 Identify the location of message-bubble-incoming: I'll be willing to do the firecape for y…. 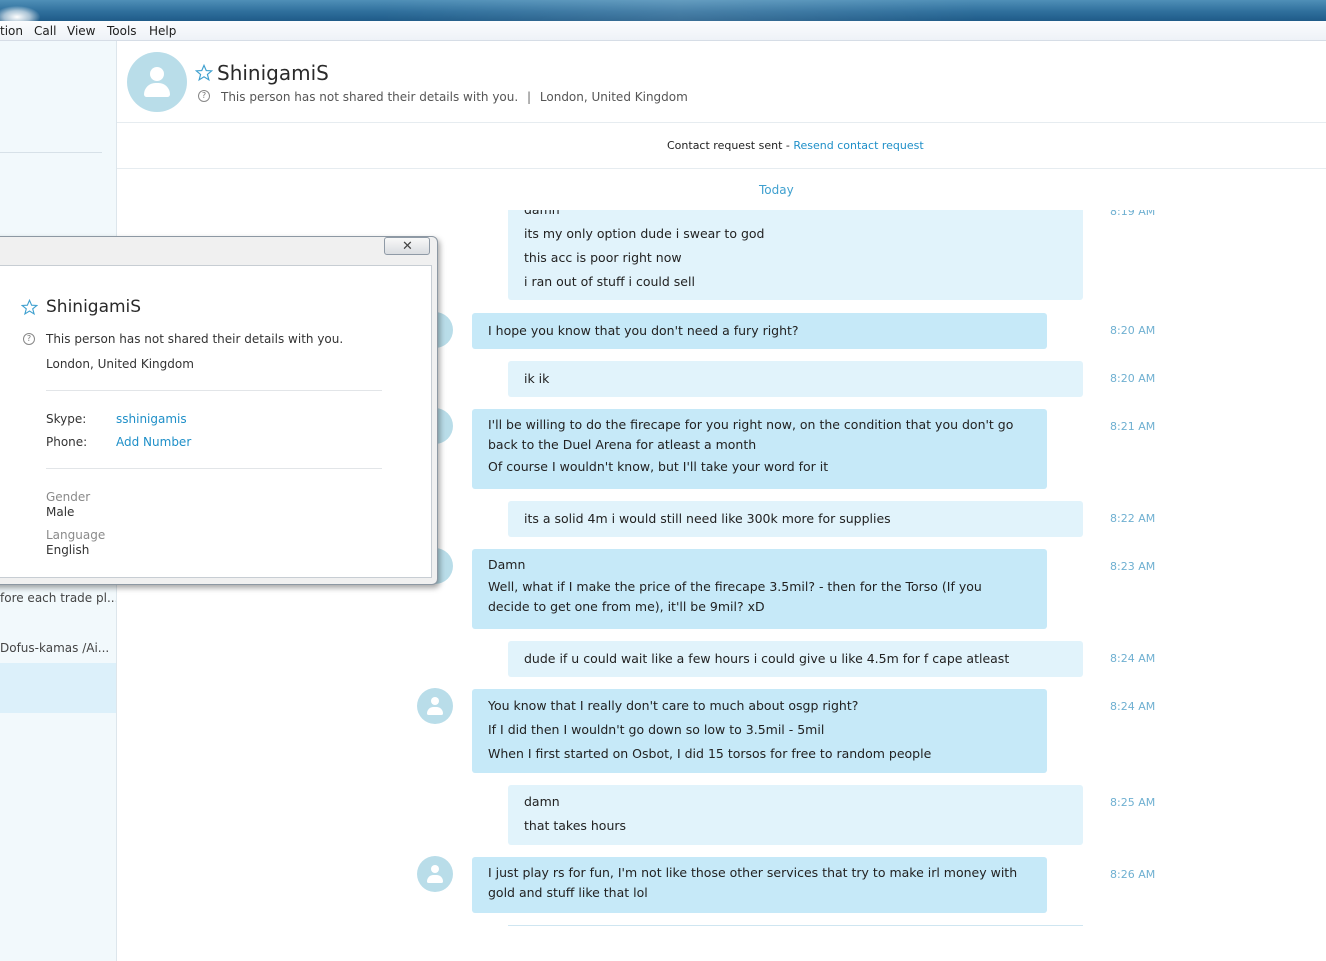
(759, 449).